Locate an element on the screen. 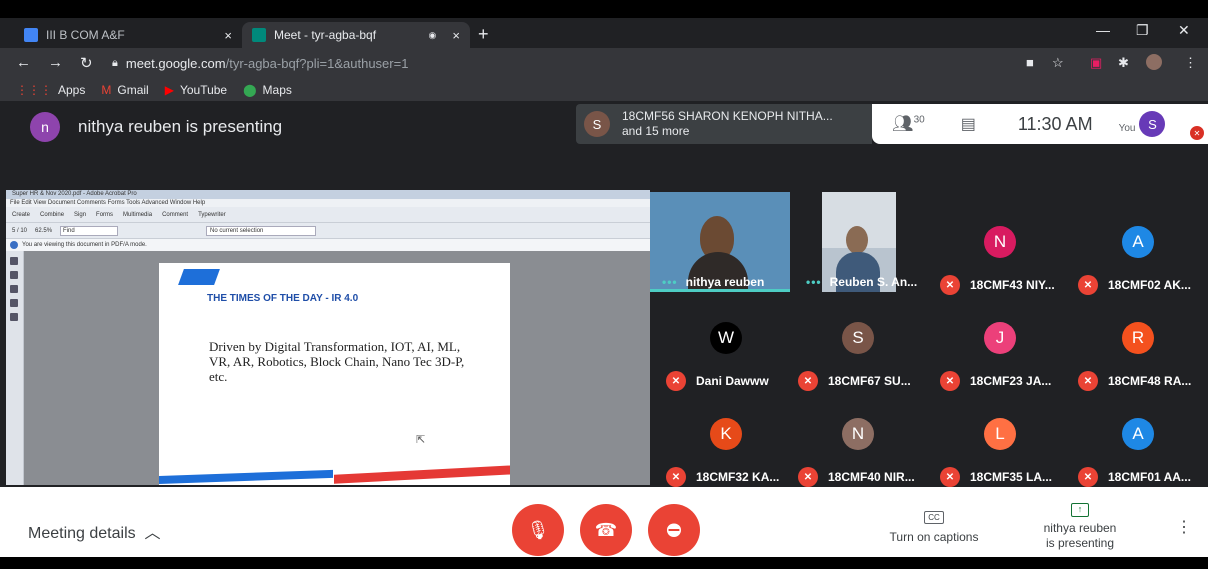 Image resolution: width=1208 pixels, height=569 pixels. bookmarks-bar: ⋮⋮⋮ Apps M Gmail ▶ YouTube ⬤ Maps is located at coordinates (604, 90).